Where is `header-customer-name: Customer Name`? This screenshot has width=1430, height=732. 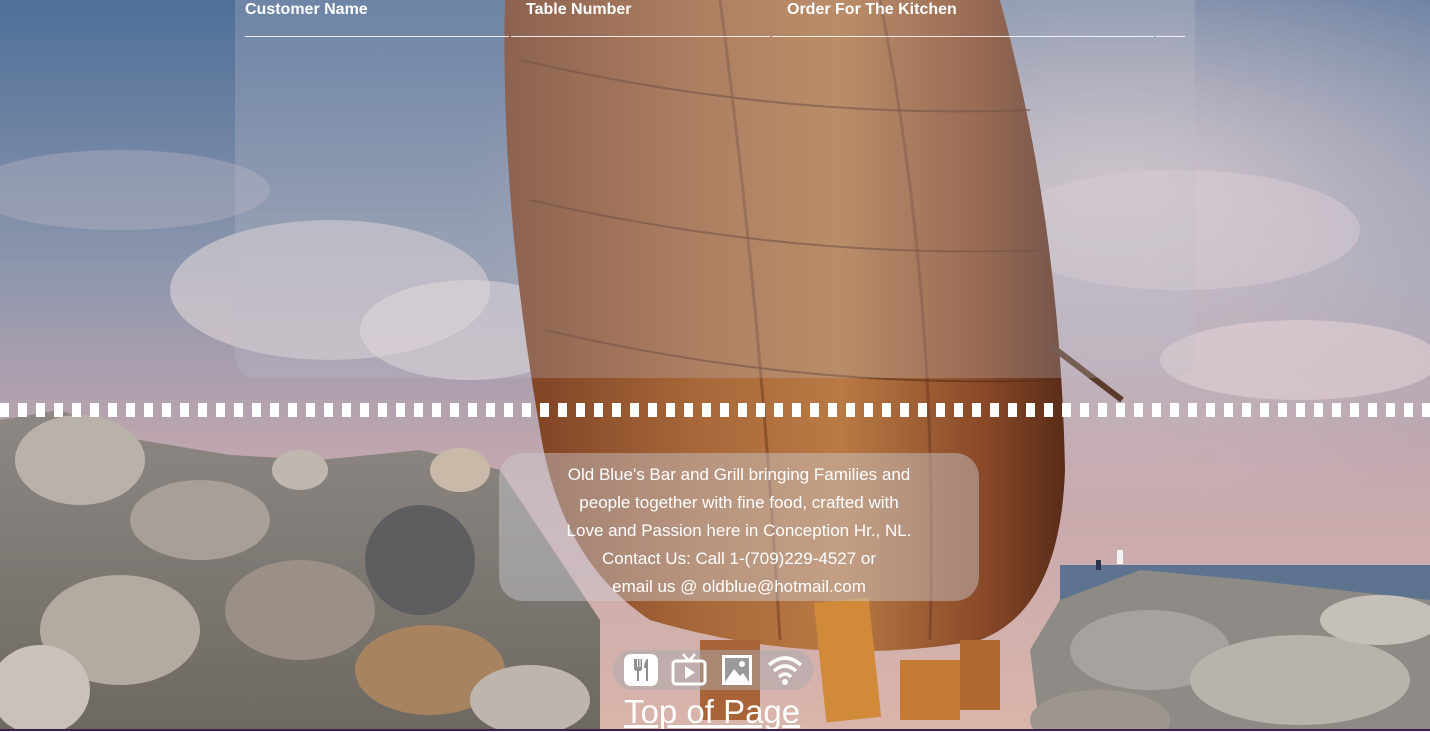 header-customer-name: Customer Name is located at coordinates (306, 9).